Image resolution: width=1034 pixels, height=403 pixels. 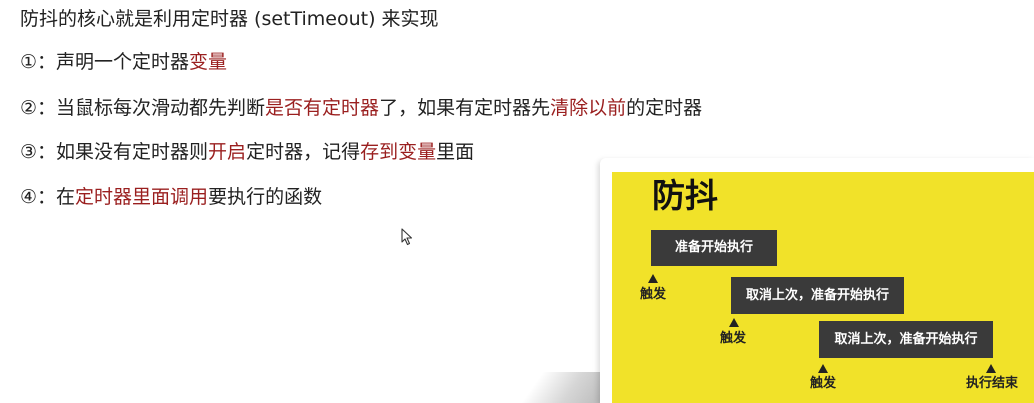 What do you see at coordinates (906, 339) in the screenshot?
I see `timeline-box-cancel-2: 取消上次，准备开始执行` at bounding box center [906, 339].